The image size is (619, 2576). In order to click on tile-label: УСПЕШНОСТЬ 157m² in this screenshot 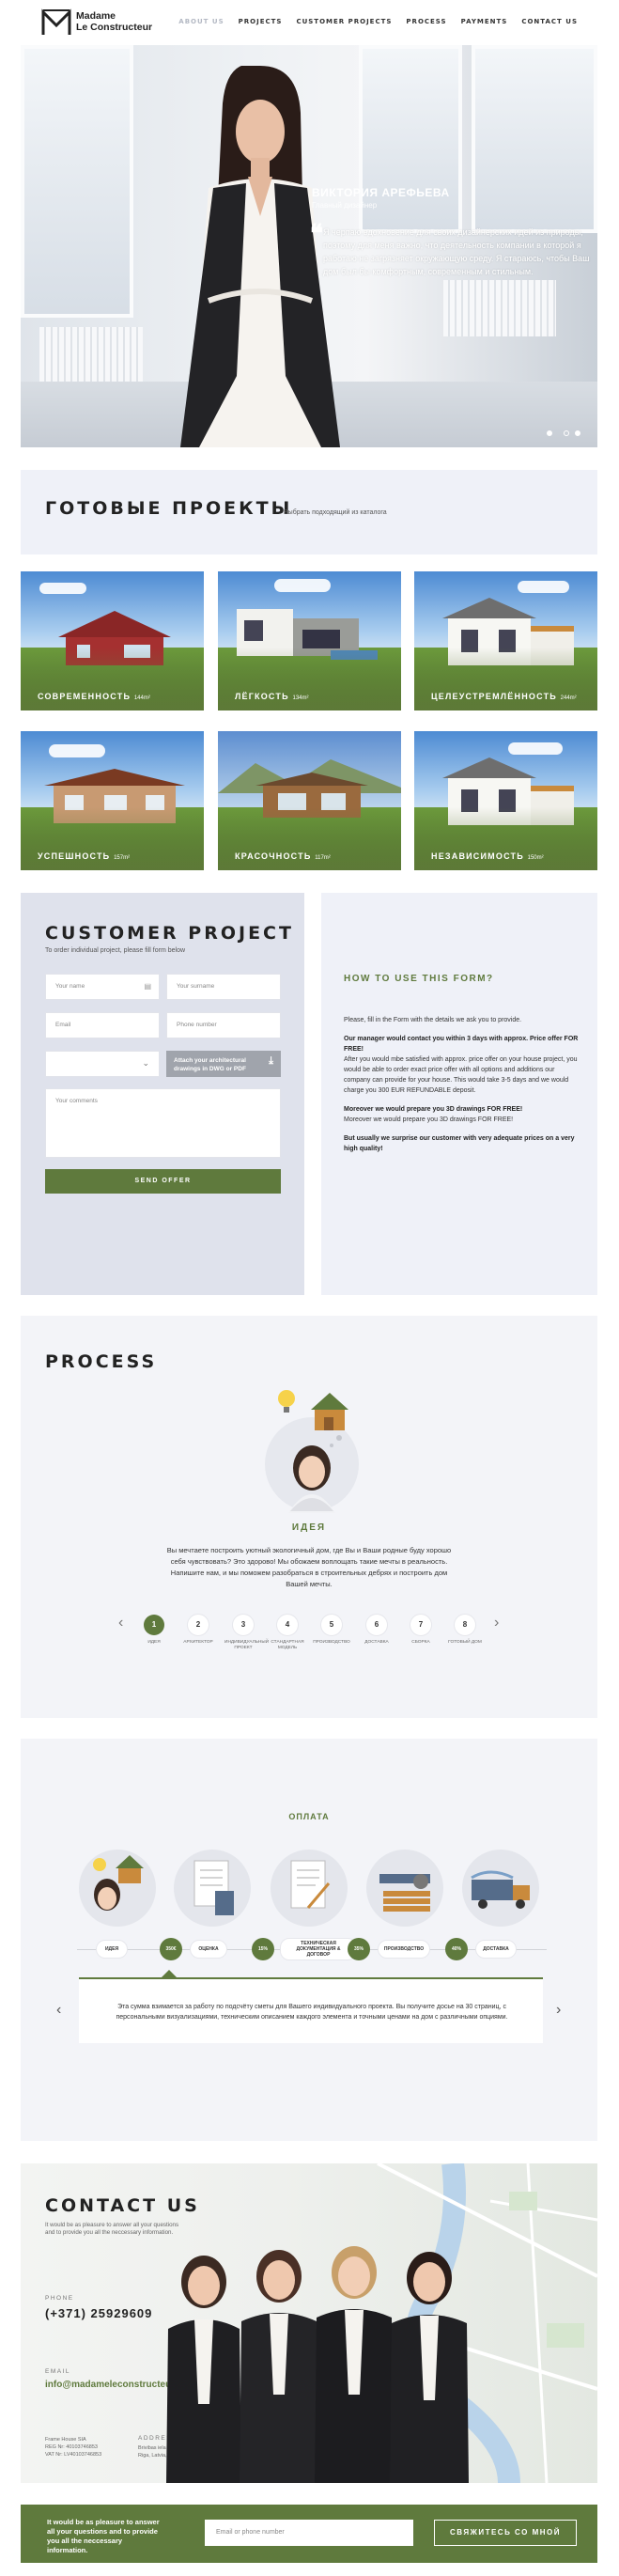, I will do `click(84, 856)`.